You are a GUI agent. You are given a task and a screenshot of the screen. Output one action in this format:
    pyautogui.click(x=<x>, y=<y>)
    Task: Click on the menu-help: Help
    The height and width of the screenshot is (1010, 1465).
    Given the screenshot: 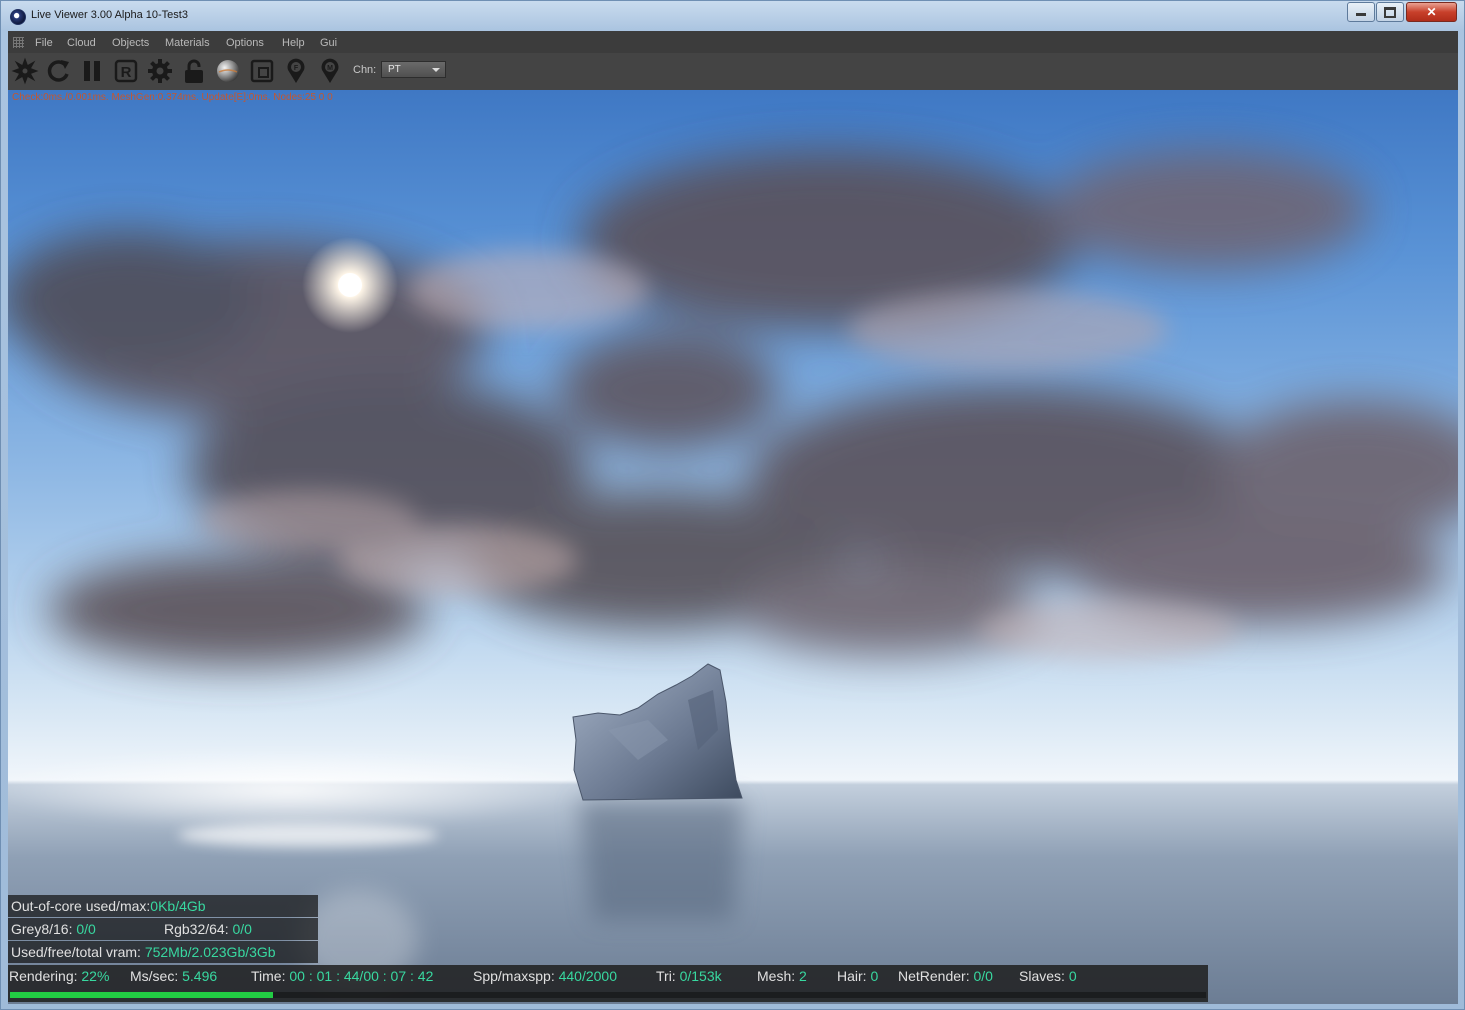 What is the action you would take?
    pyautogui.click(x=293, y=43)
    